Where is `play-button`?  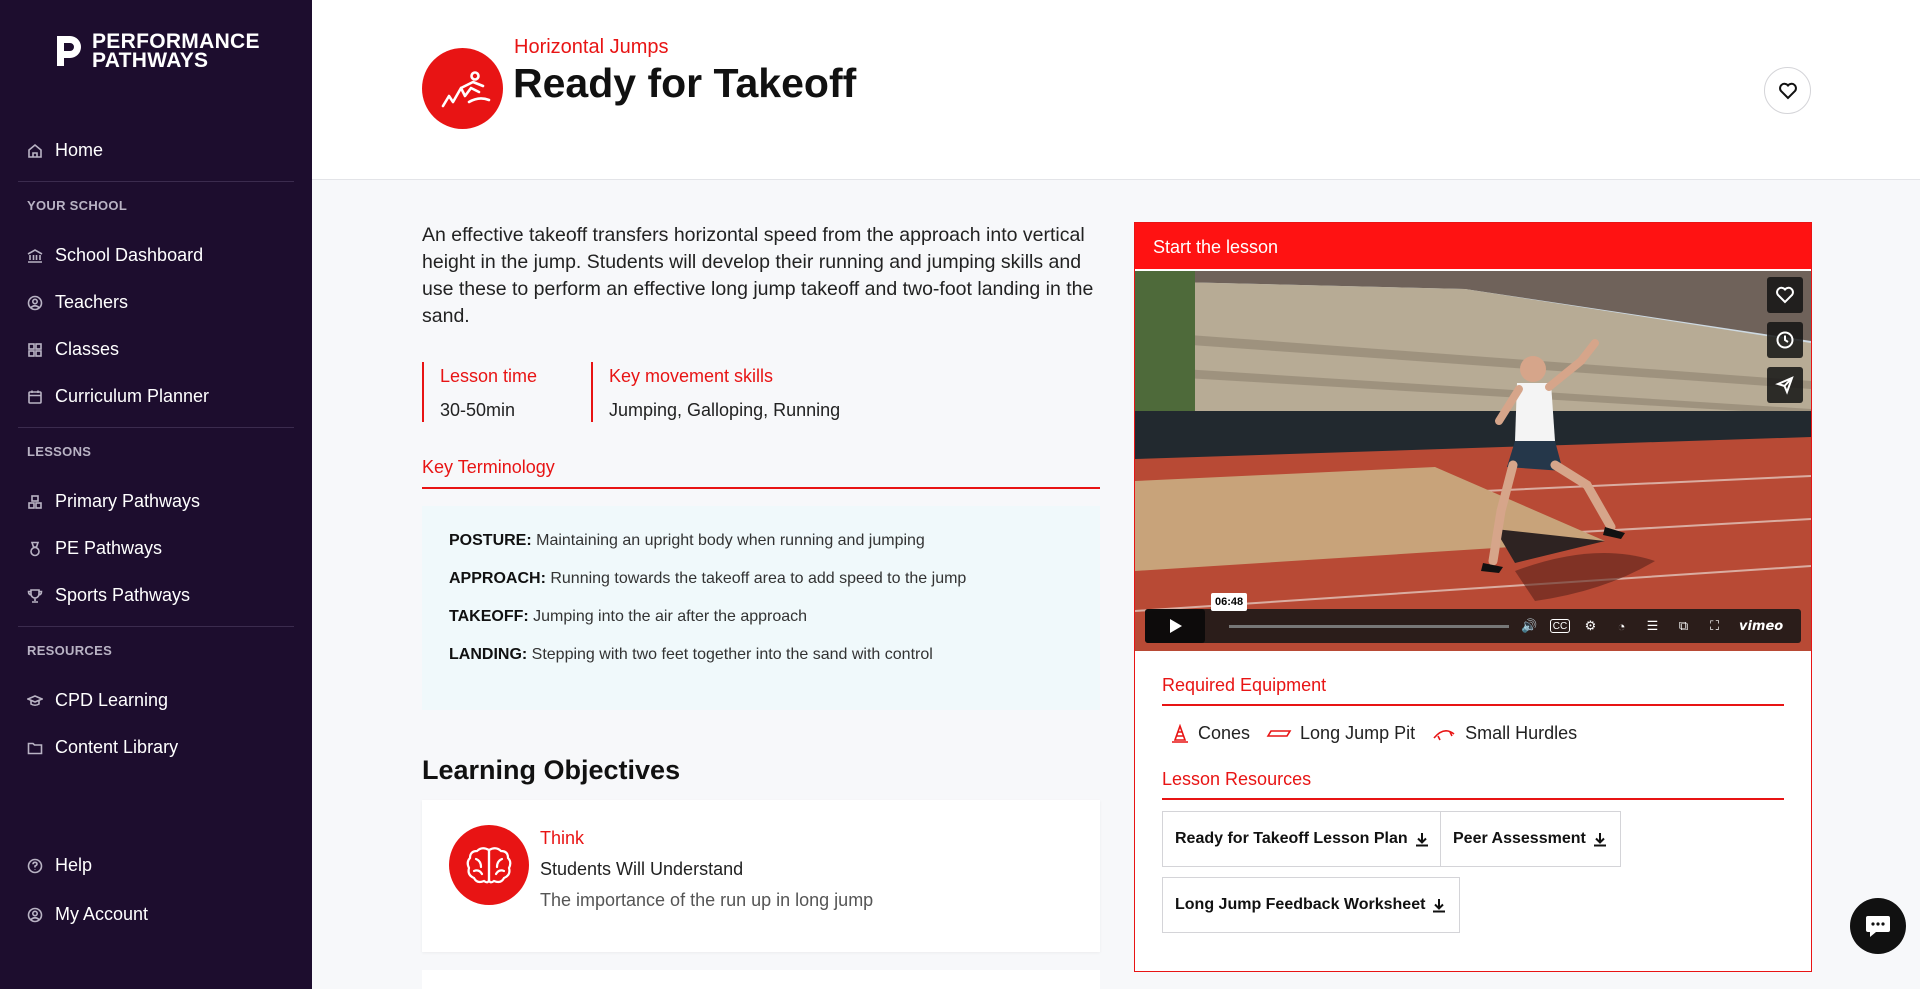
play-button is located at coordinates (1175, 626).